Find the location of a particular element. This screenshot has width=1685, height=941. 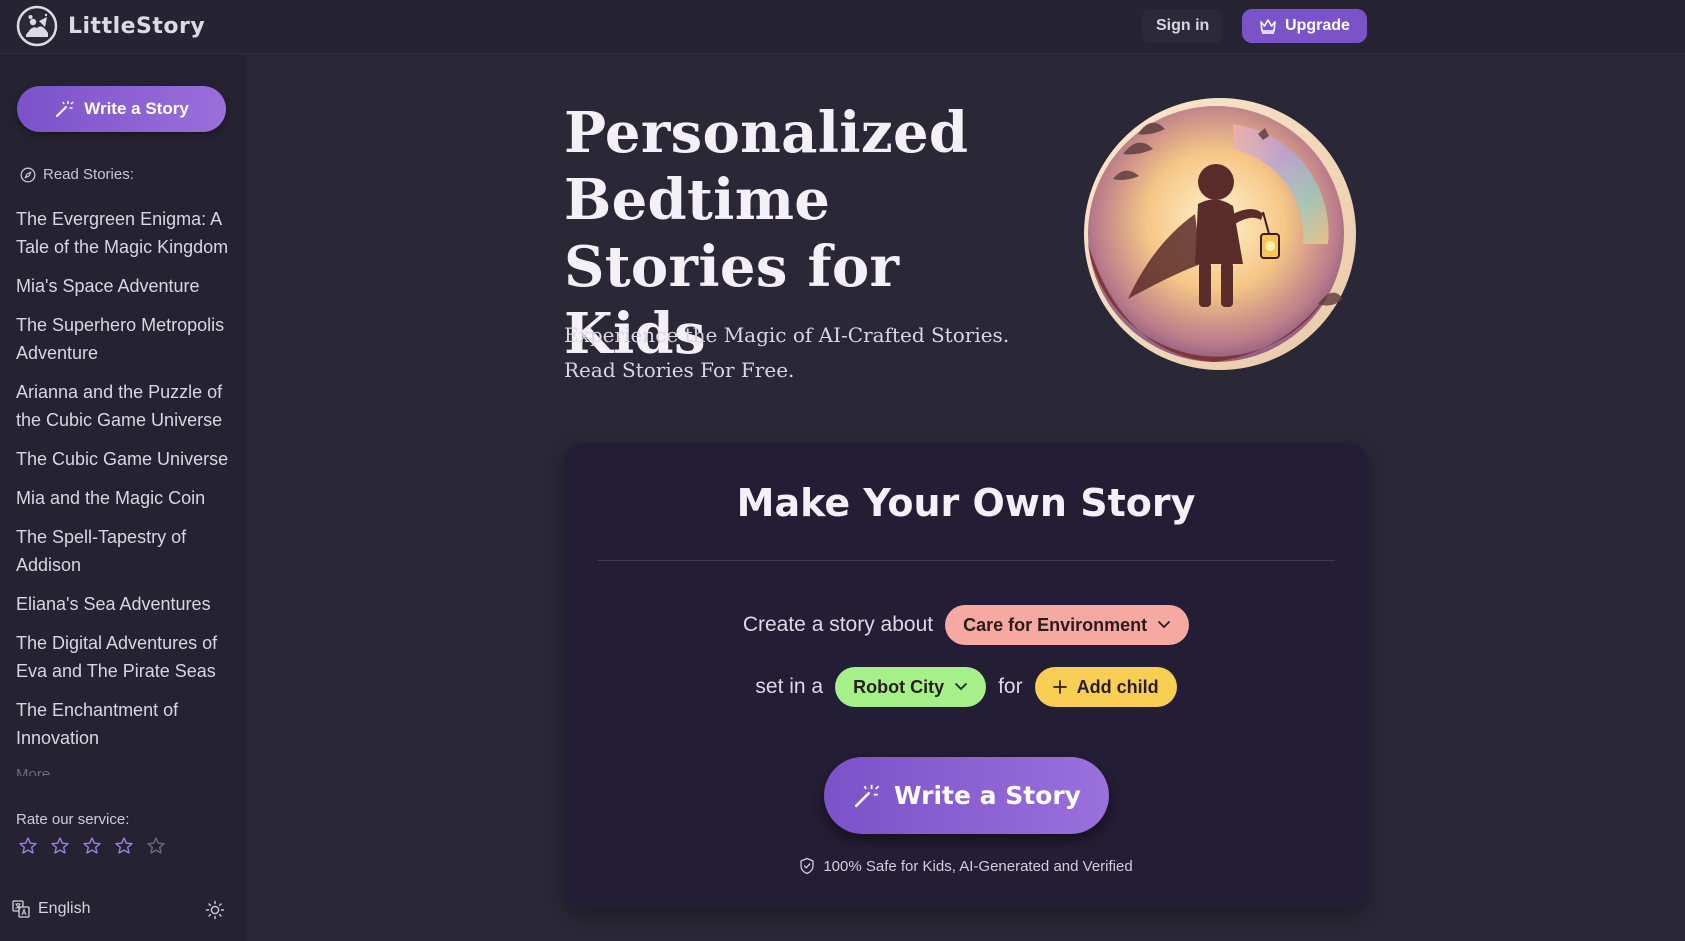

translate-icon is located at coordinates (21, 909).